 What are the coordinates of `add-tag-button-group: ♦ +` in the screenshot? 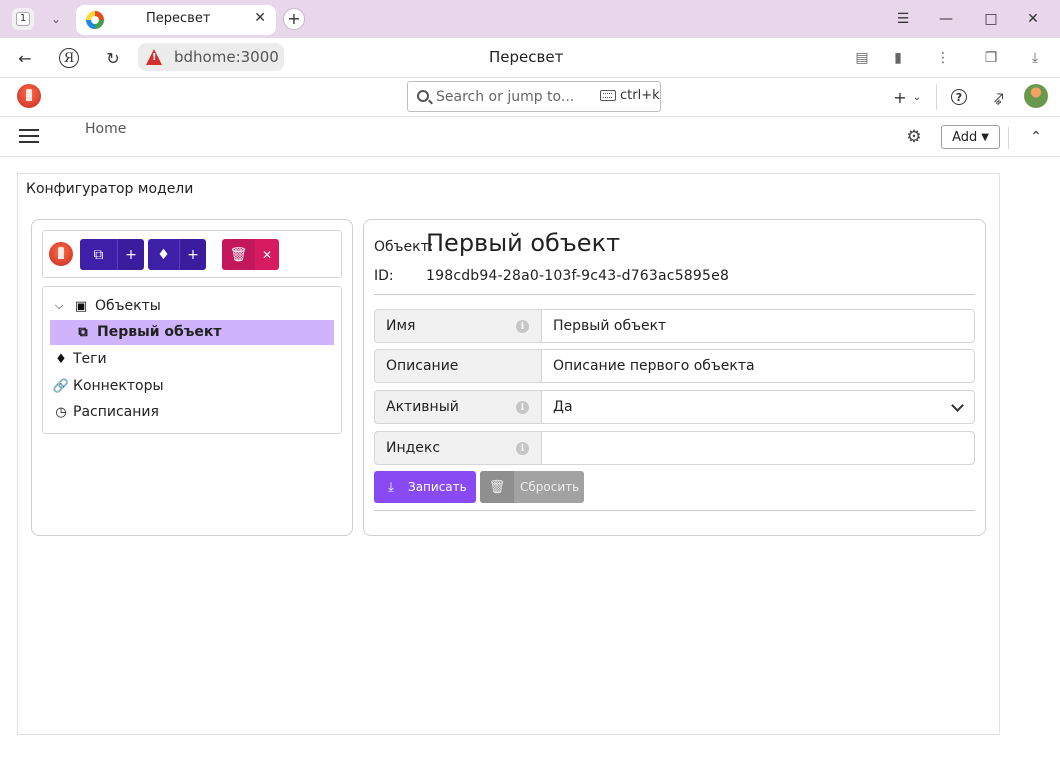 It's located at (177, 254).